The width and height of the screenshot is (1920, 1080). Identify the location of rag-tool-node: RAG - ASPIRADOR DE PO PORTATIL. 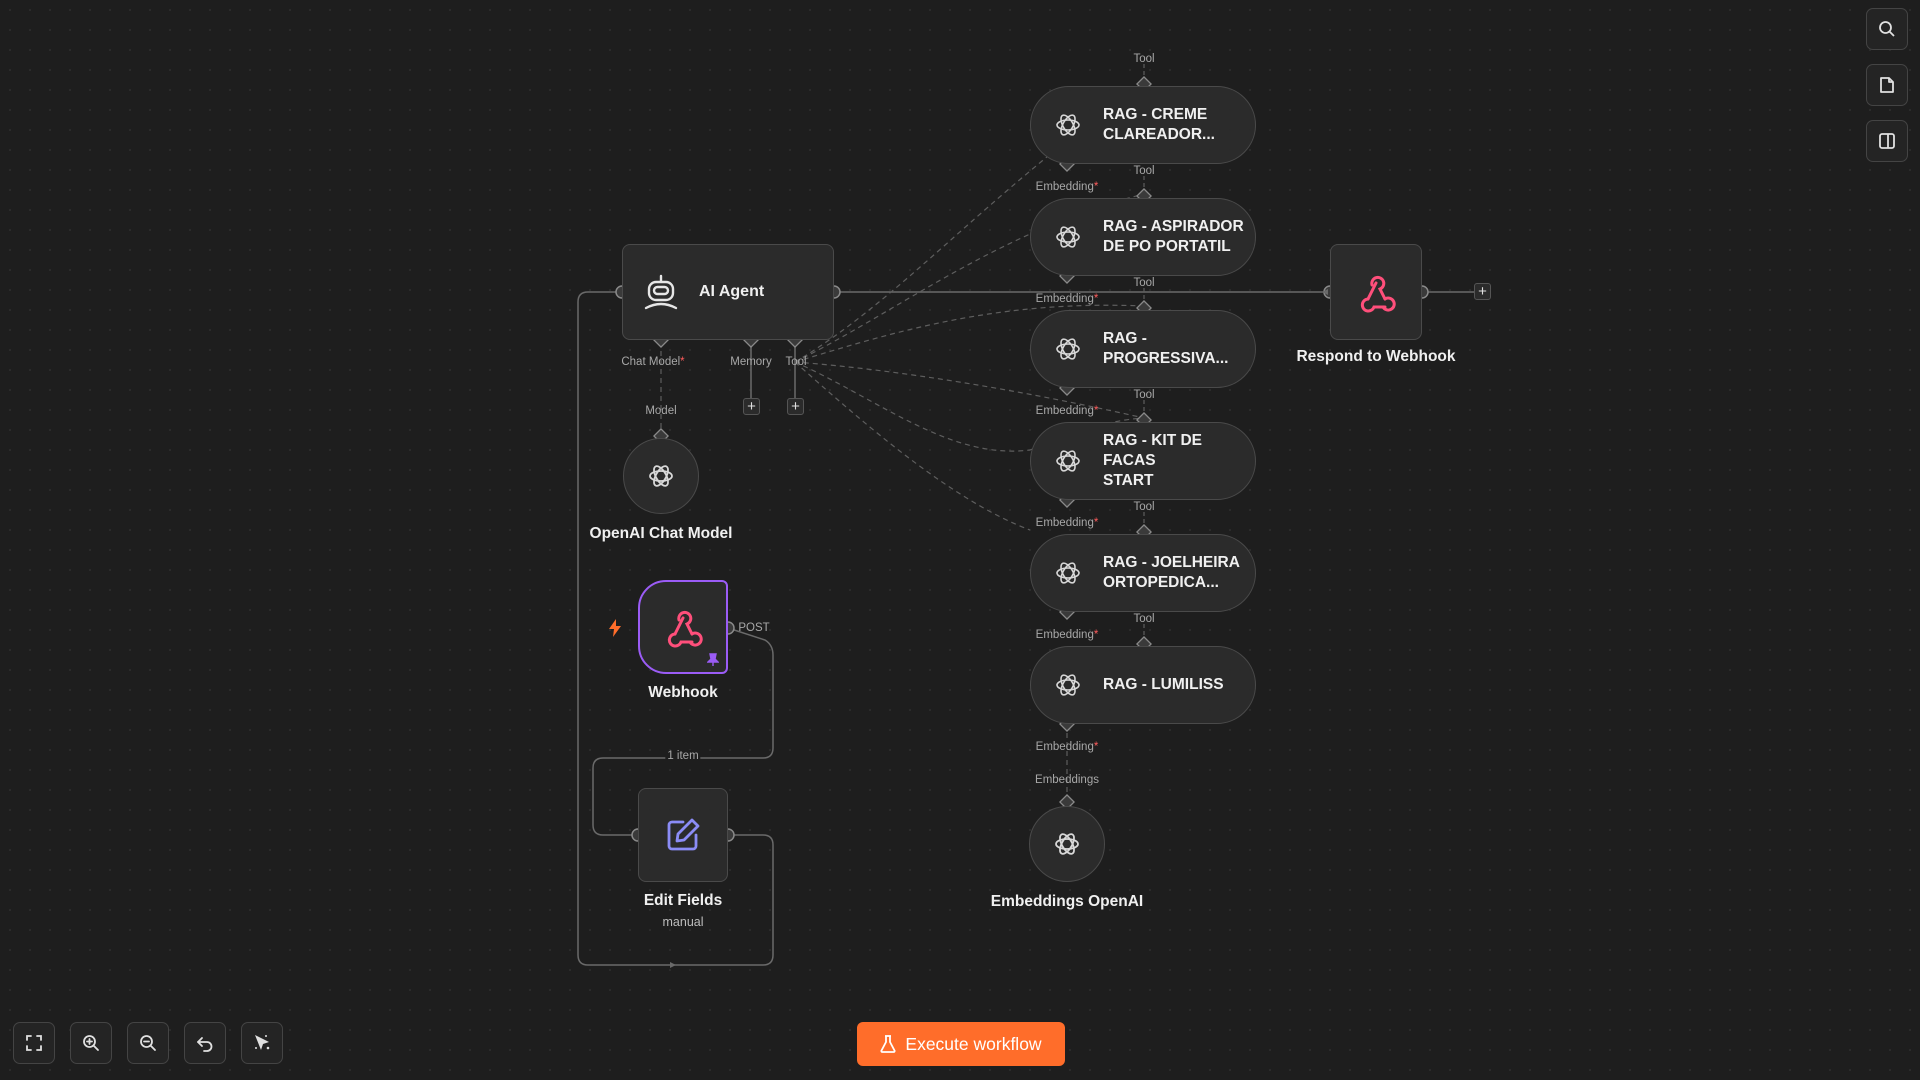
(1143, 237).